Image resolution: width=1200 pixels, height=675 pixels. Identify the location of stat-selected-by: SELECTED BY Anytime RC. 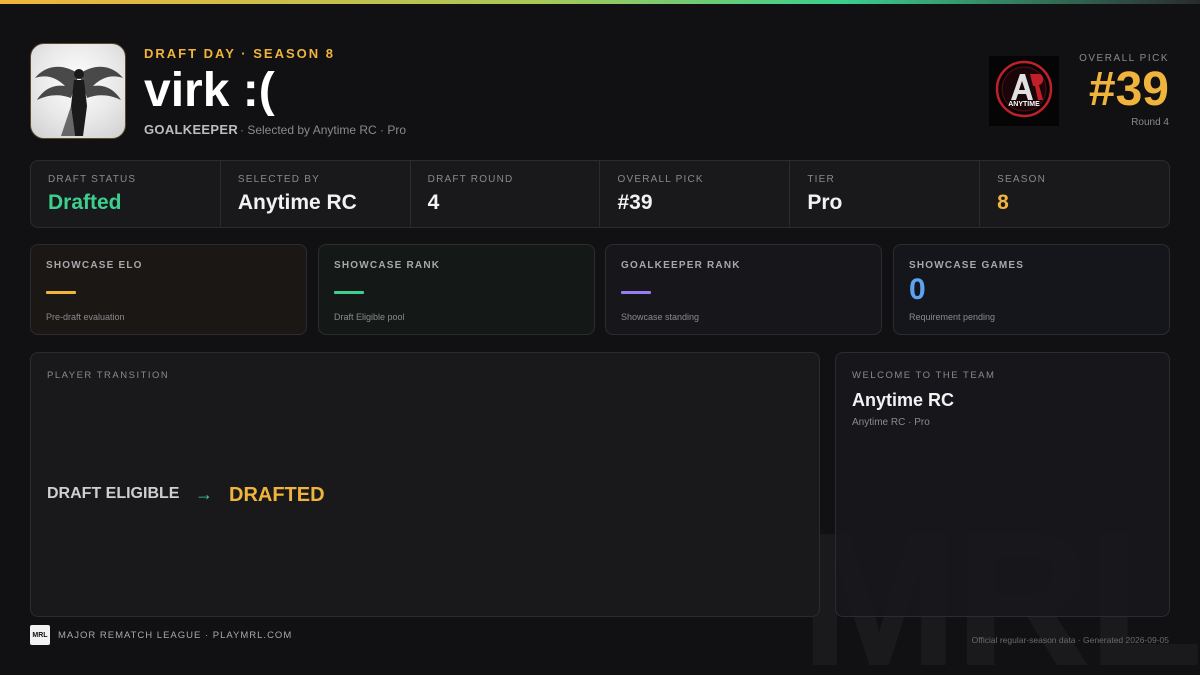
(314, 194).